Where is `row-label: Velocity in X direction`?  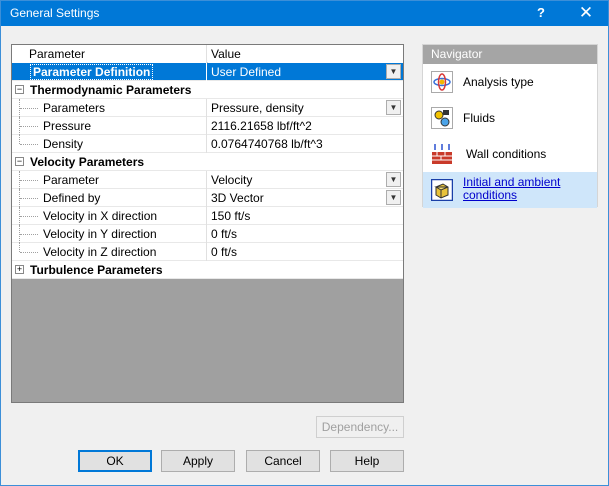
row-label: Velocity in X direction is located at coordinates (109, 216).